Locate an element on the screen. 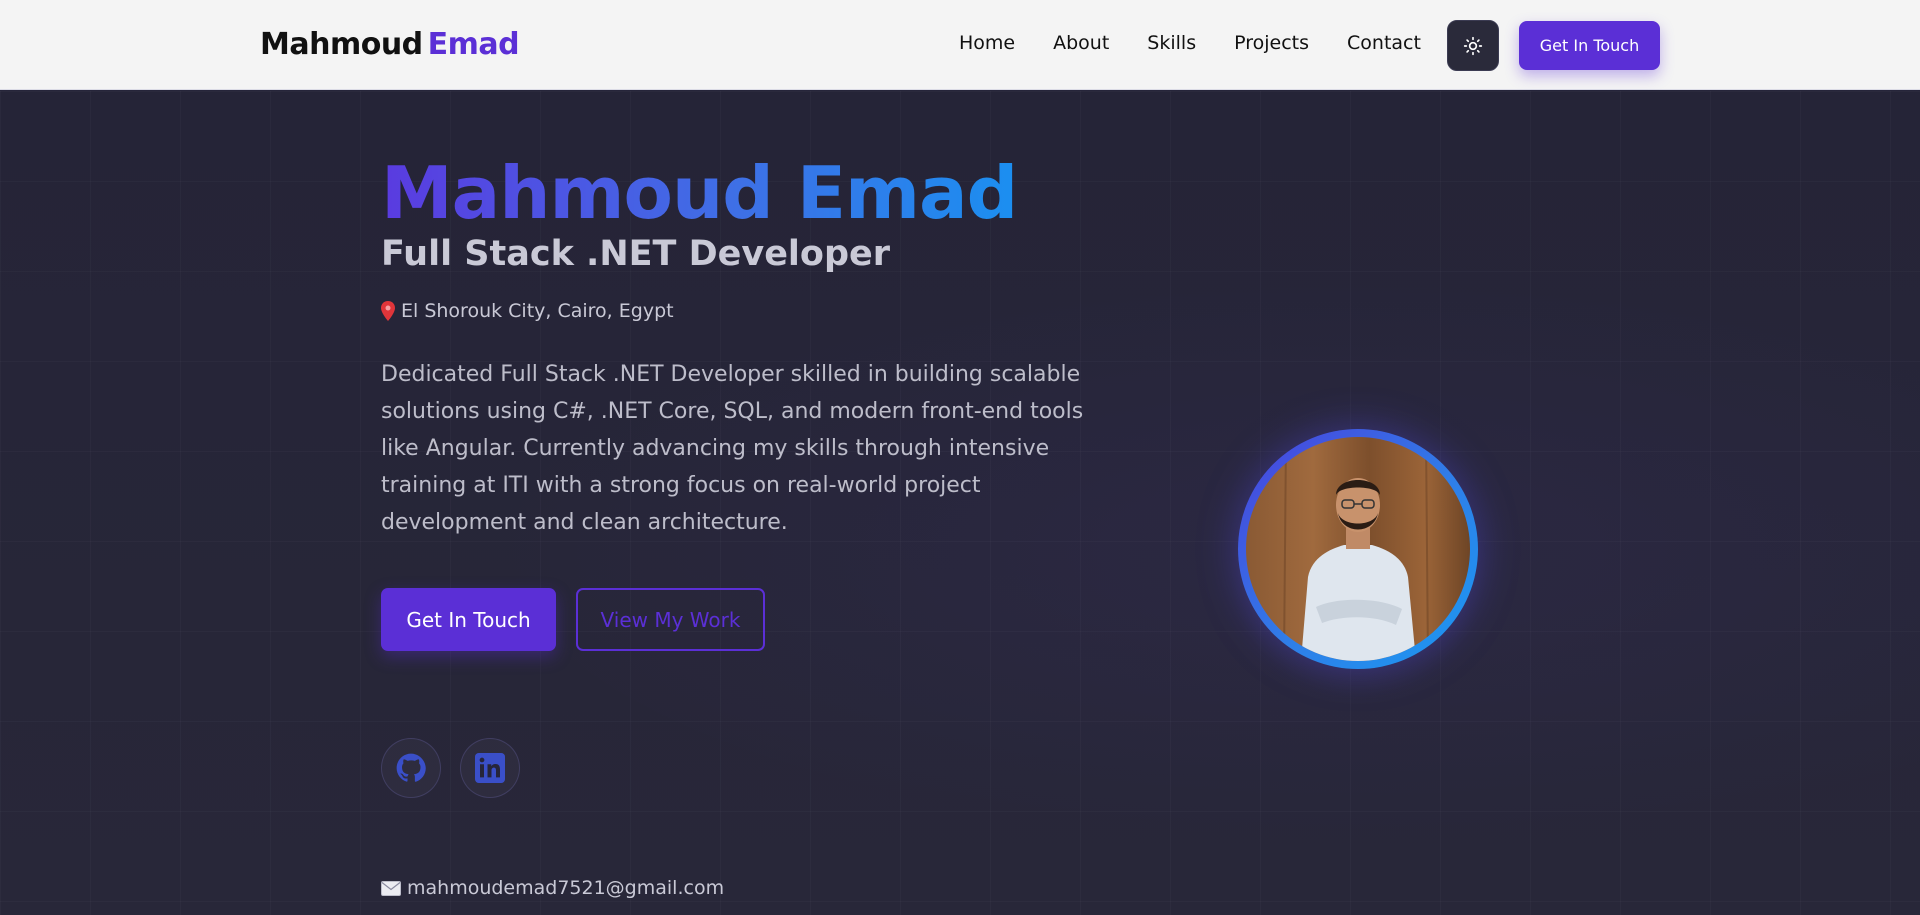  hero-name: Mahmoud Emad is located at coordinates (699, 193).